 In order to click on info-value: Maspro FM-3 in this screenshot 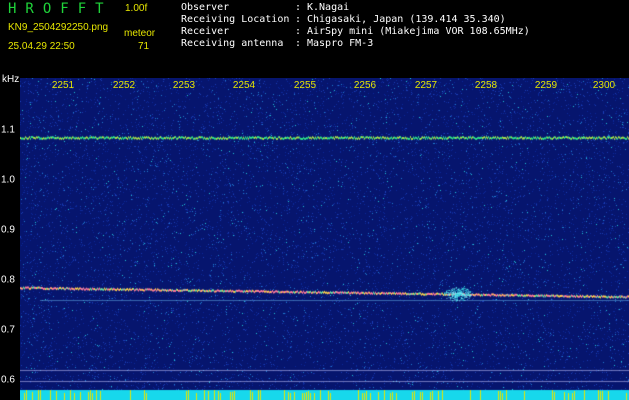, I will do `click(340, 43)`.